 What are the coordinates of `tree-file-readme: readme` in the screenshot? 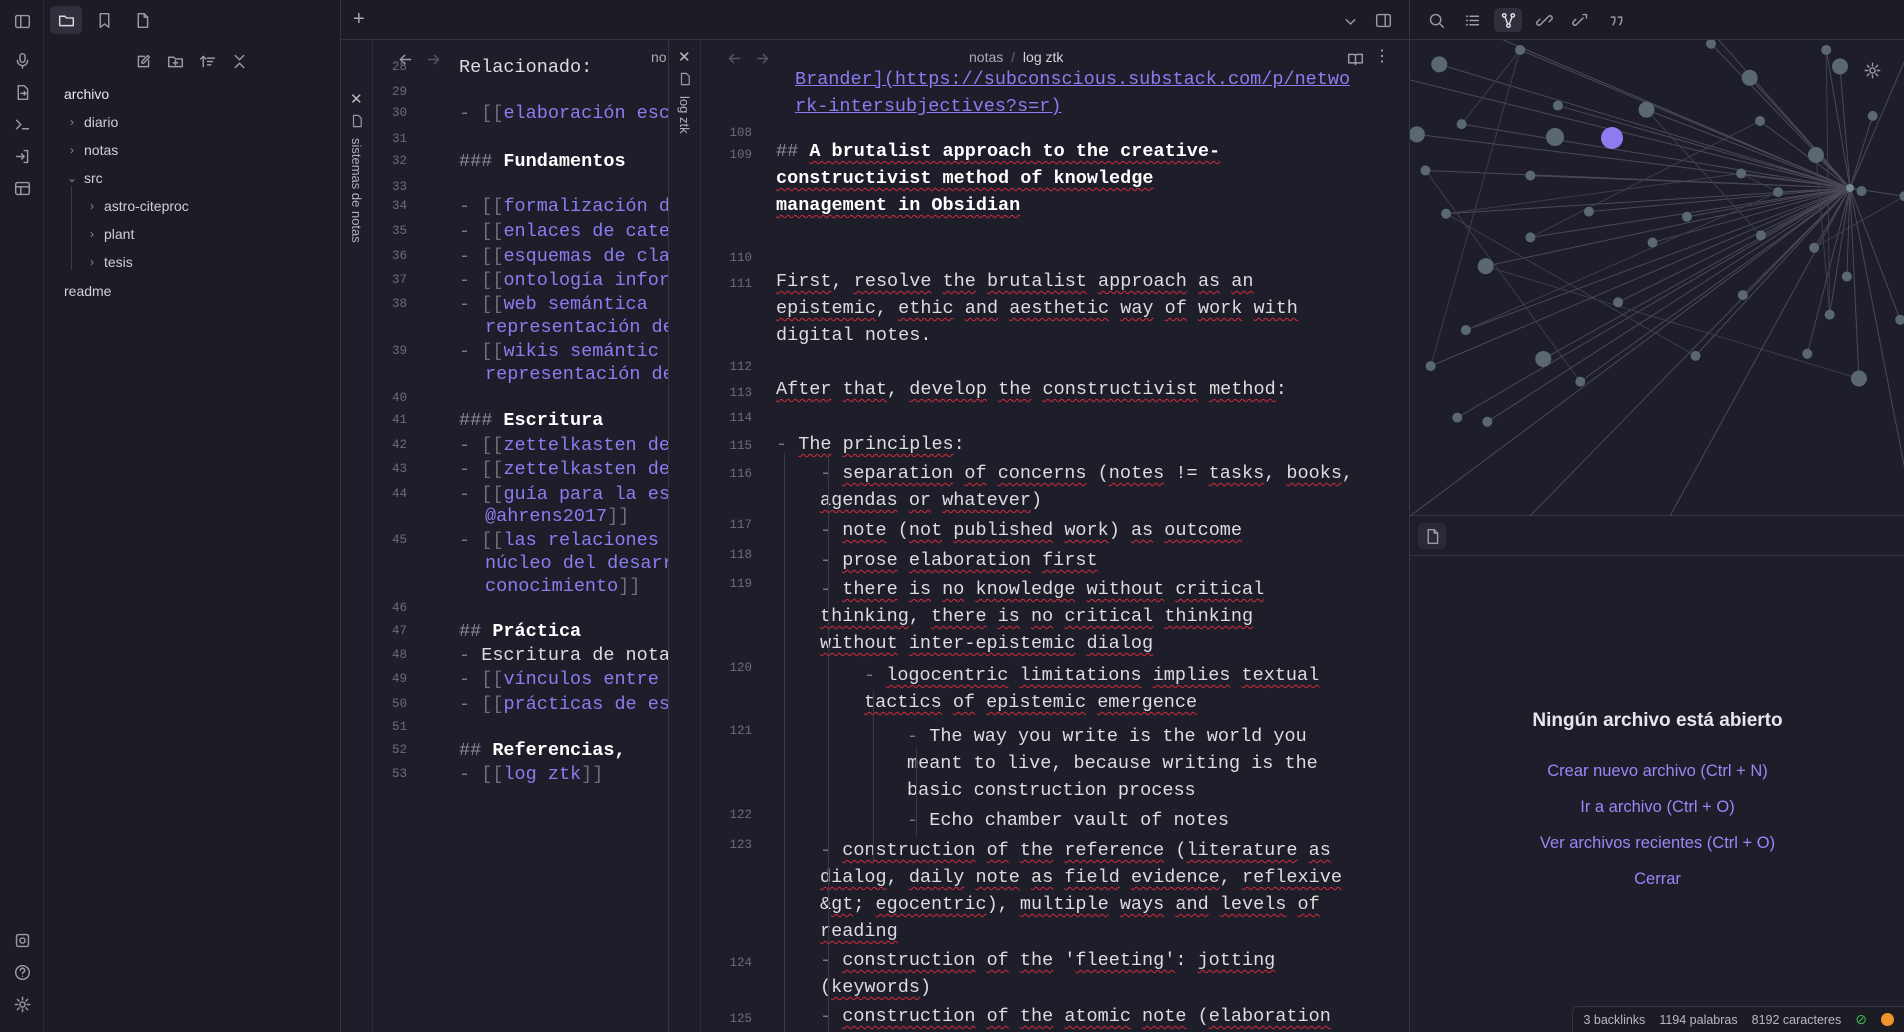 It's located at (87, 291).